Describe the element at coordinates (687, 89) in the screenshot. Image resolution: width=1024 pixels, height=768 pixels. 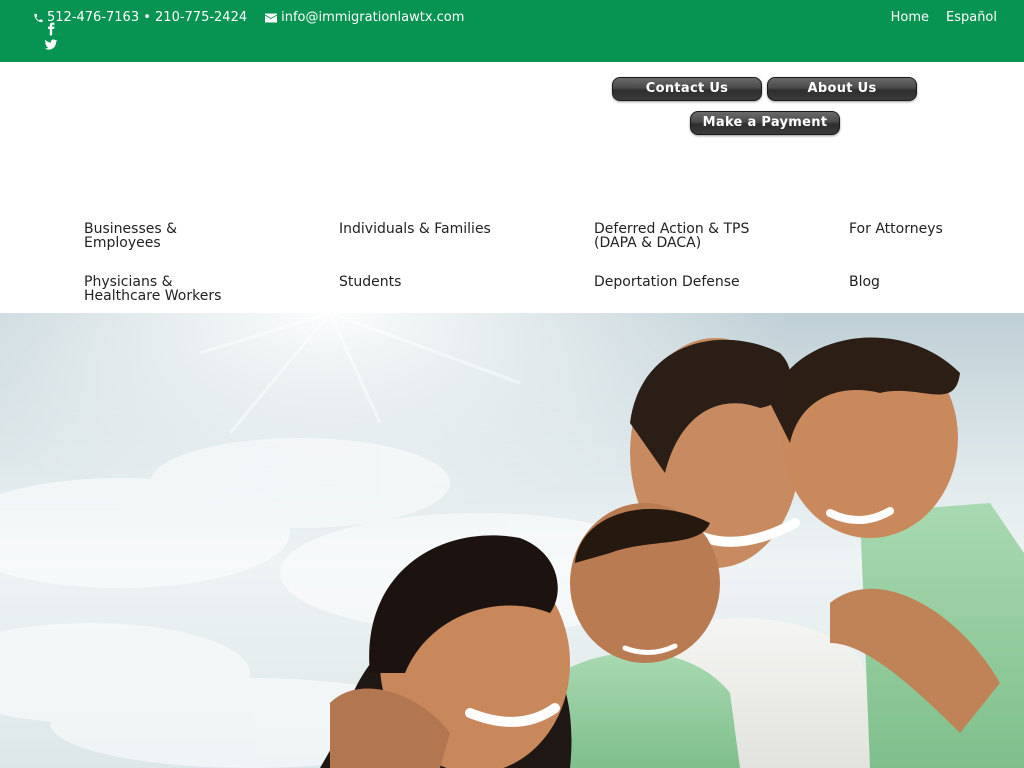
I see `contact-us-button: Contact Us` at that location.